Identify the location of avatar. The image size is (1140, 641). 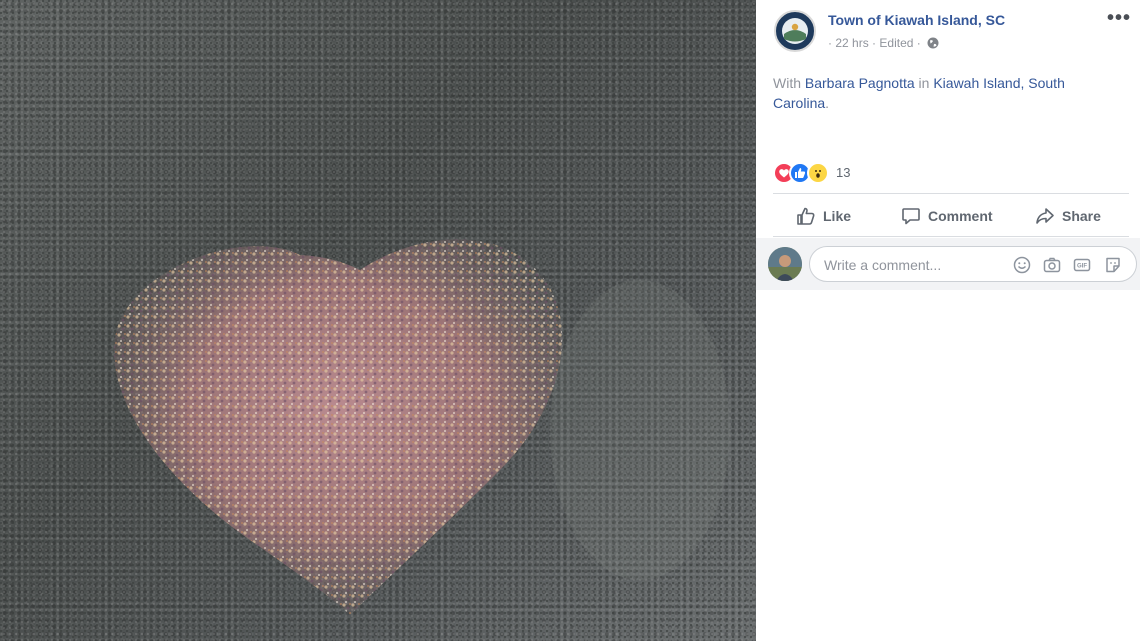
(785, 264).